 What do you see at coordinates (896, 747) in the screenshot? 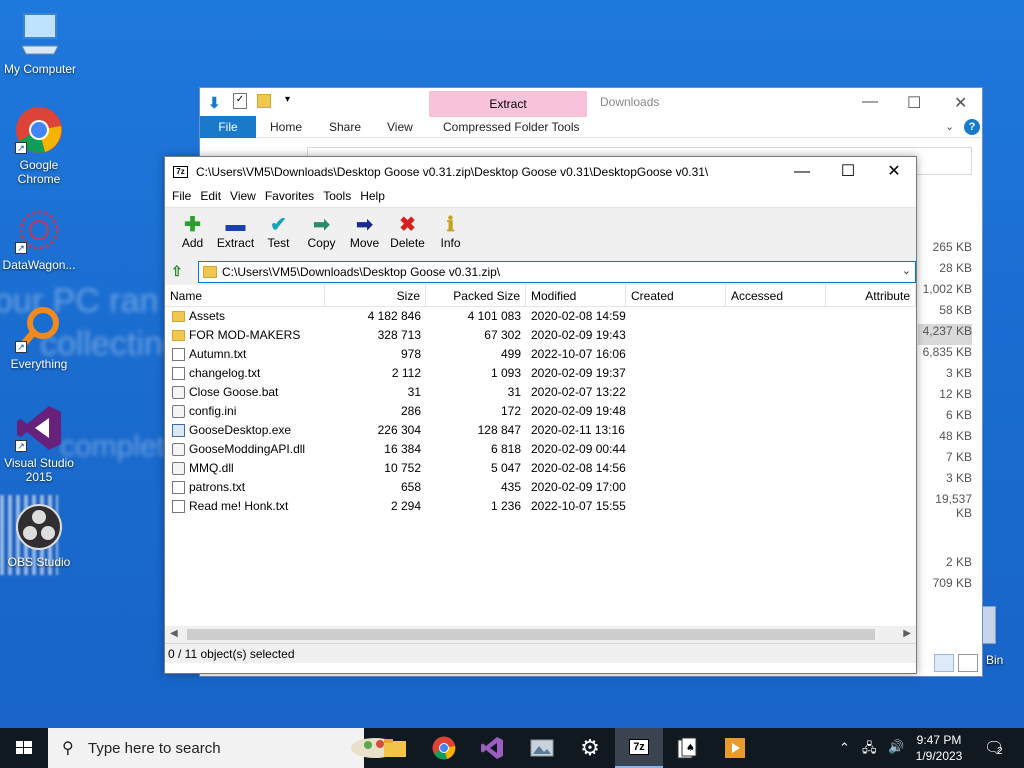
I see `volume-icon: 🔊` at bounding box center [896, 747].